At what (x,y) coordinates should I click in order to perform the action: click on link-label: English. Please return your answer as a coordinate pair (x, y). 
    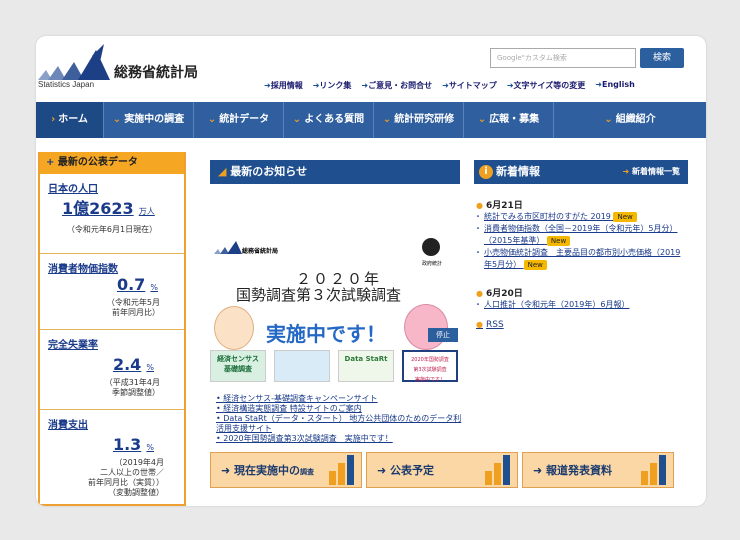
    Looking at the image, I should click on (618, 84).